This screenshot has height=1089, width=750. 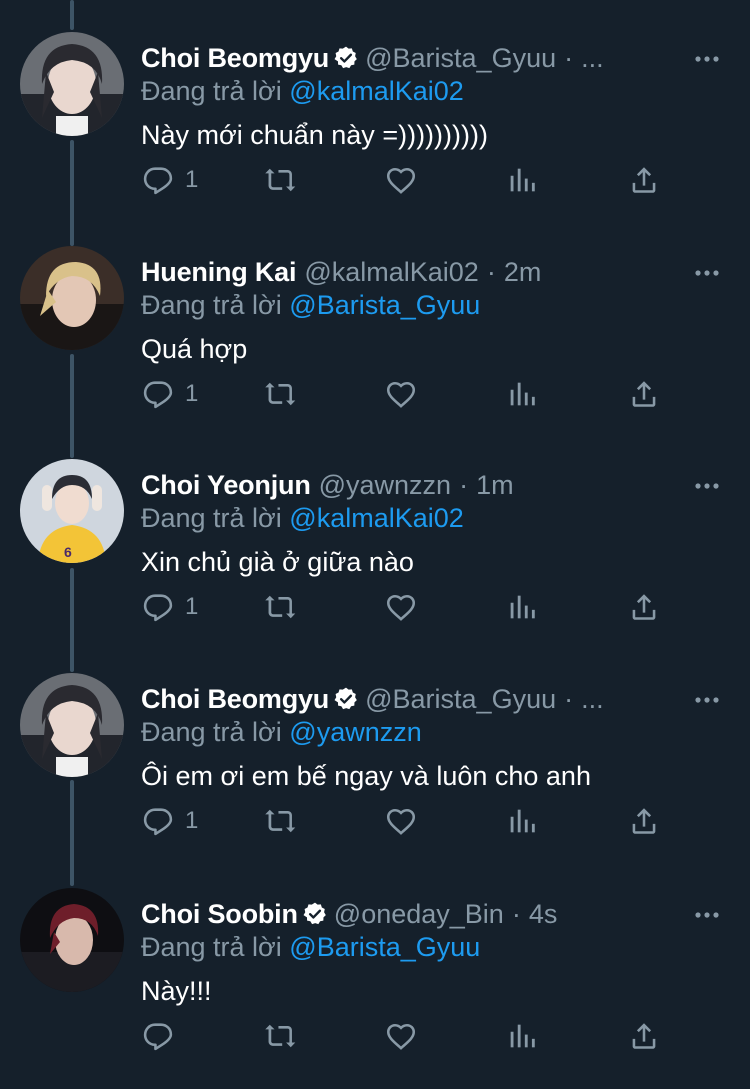 What do you see at coordinates (226, 485) in the screenshot?
I see `display-name: Choi Yeonjun` at bounding box center [226, 485].